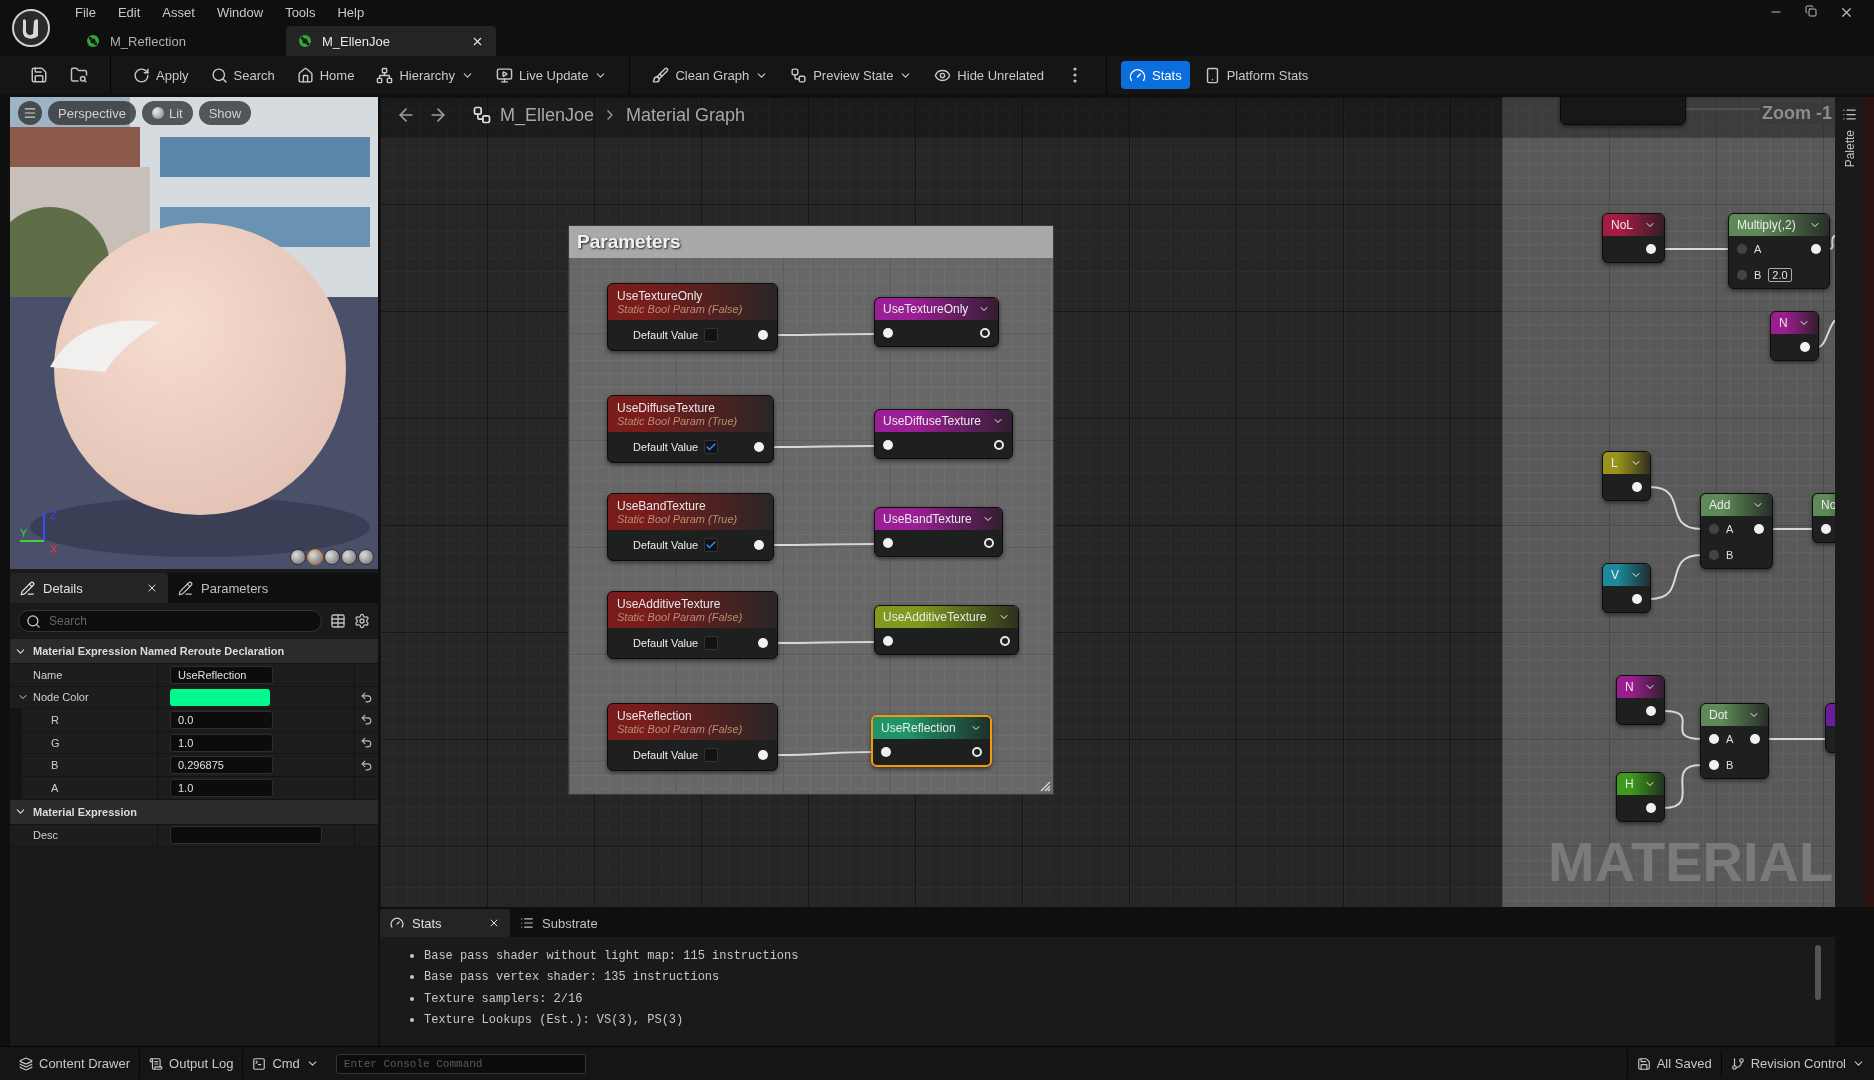  Describe the element at coordinates (85, 811) in the screenshot. I see `section-title: Material Expression` at that location.